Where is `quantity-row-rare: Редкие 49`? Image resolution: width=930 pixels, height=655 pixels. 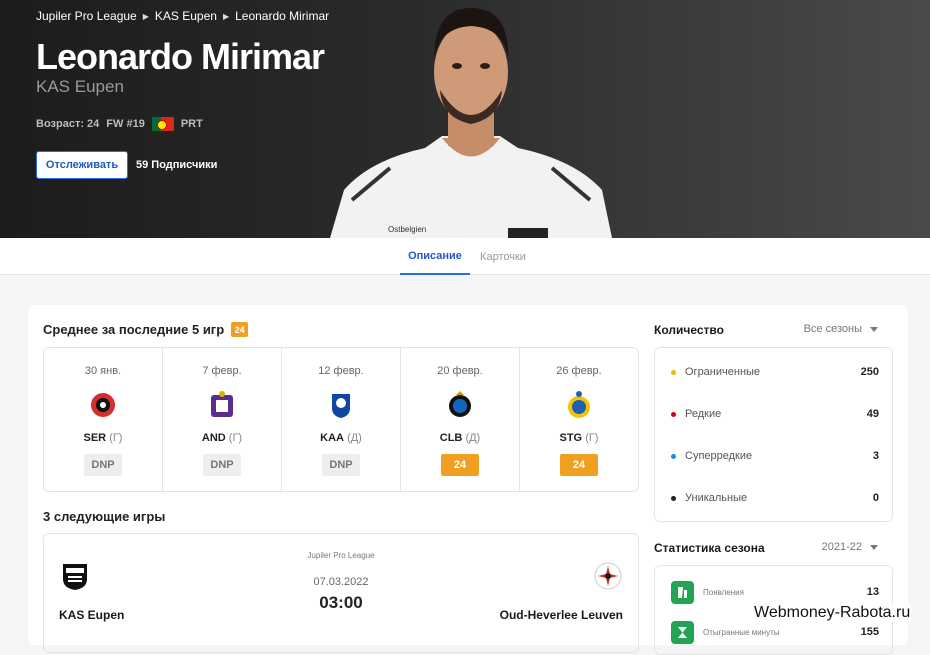 quantity-row-rare: Редкие 49 is located at coordinates (775, 414).